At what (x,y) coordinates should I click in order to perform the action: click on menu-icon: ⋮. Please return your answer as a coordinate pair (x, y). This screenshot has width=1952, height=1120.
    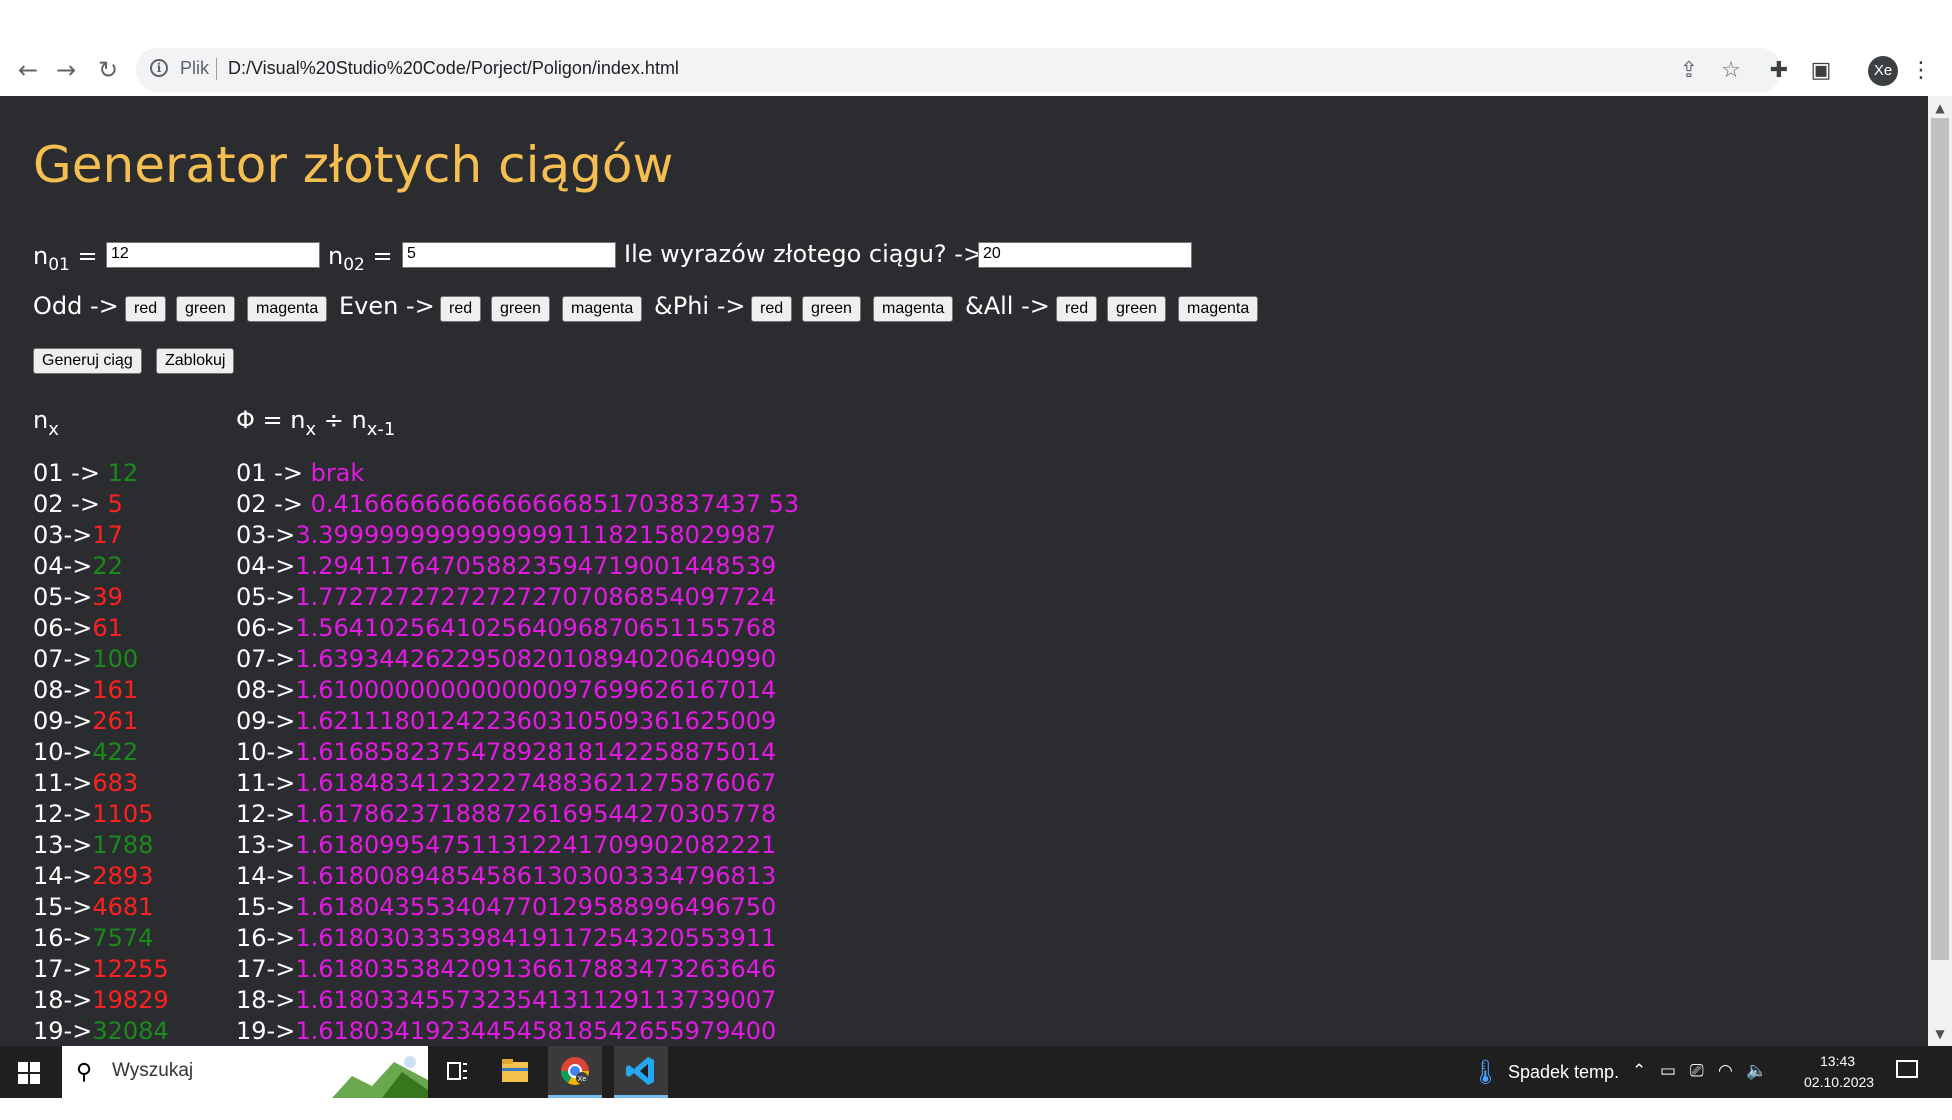
    Looking at the image, I should click on (1921, 71).